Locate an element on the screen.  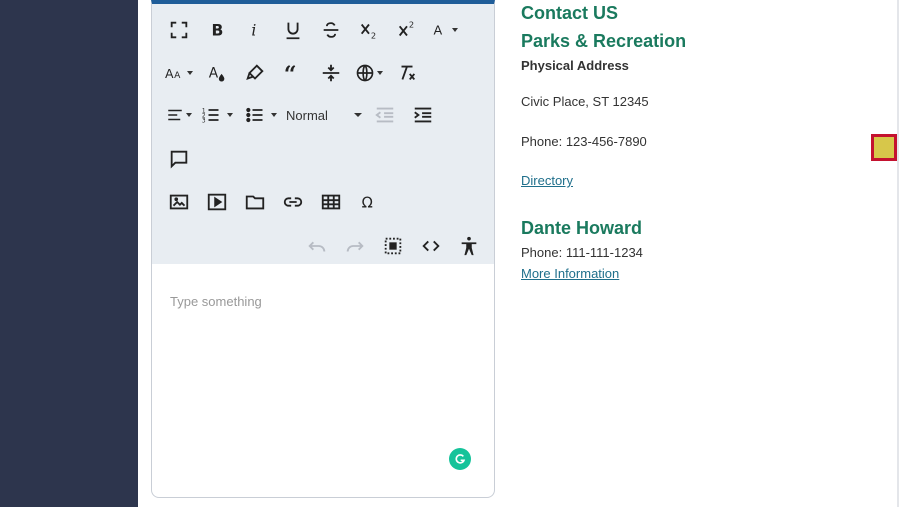
toolbar-row-5: Ω is located at coordinates (274, 202).